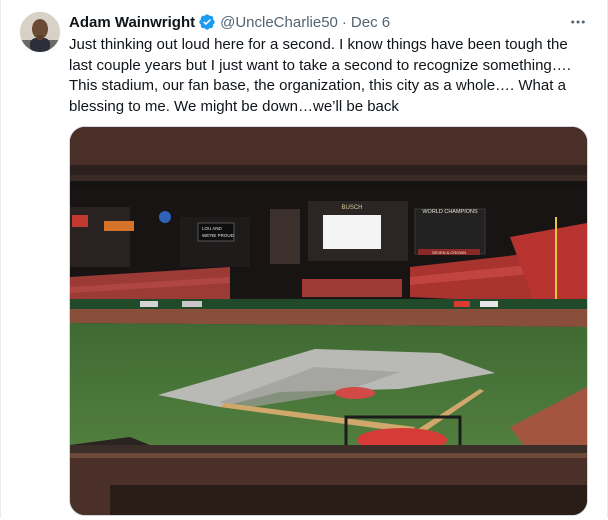  I want to click on avatar-image, so click(40, 32).